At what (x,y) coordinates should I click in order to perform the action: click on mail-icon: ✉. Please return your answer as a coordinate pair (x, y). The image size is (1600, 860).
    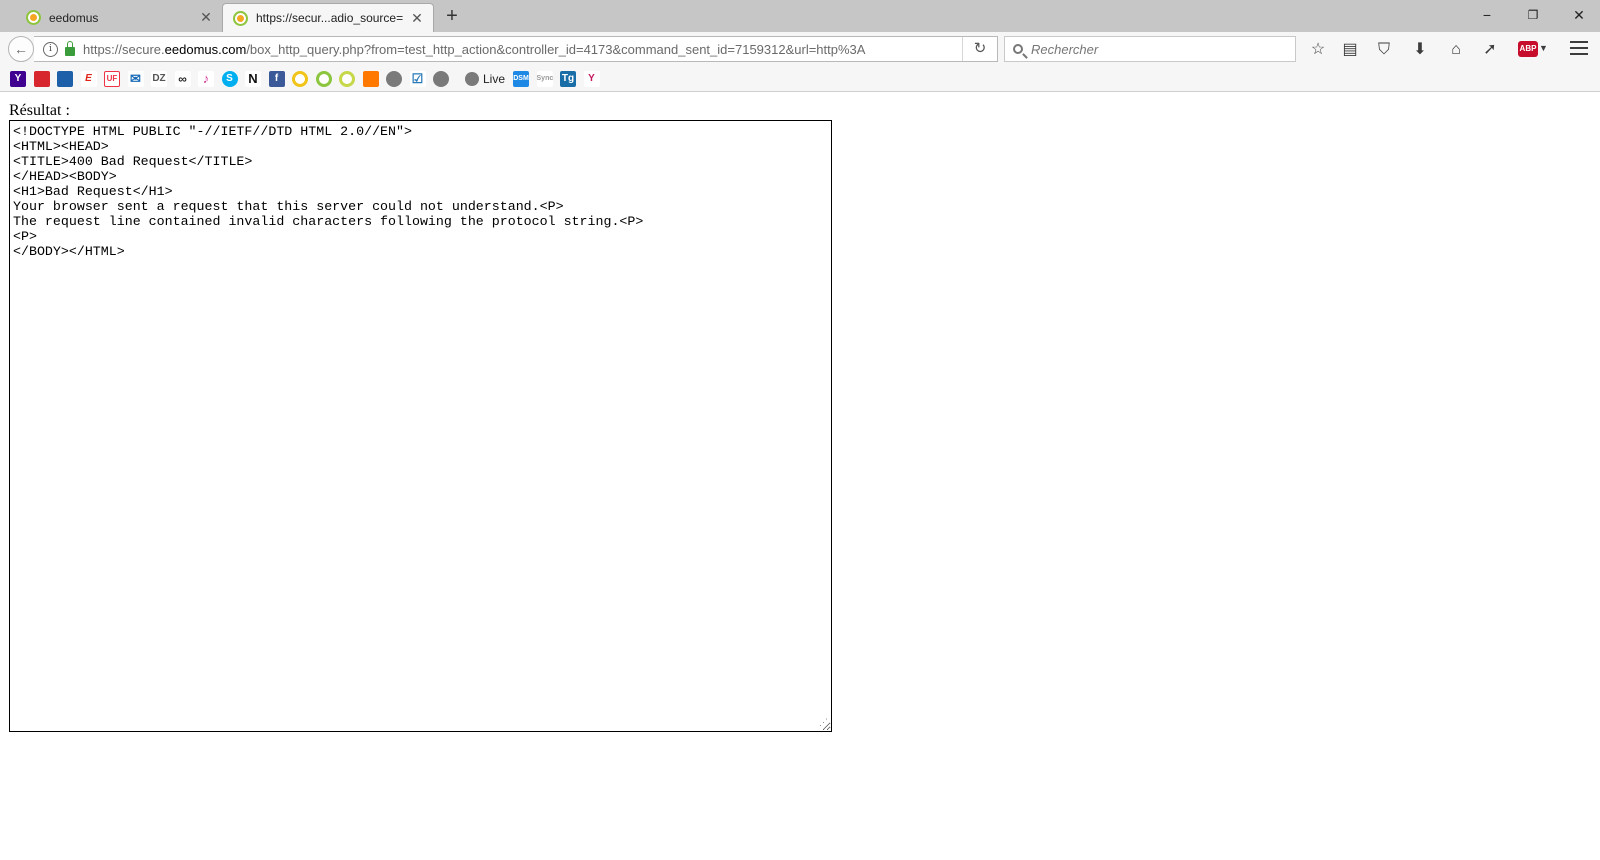
    Looking at the image, I should click on (135, 78).